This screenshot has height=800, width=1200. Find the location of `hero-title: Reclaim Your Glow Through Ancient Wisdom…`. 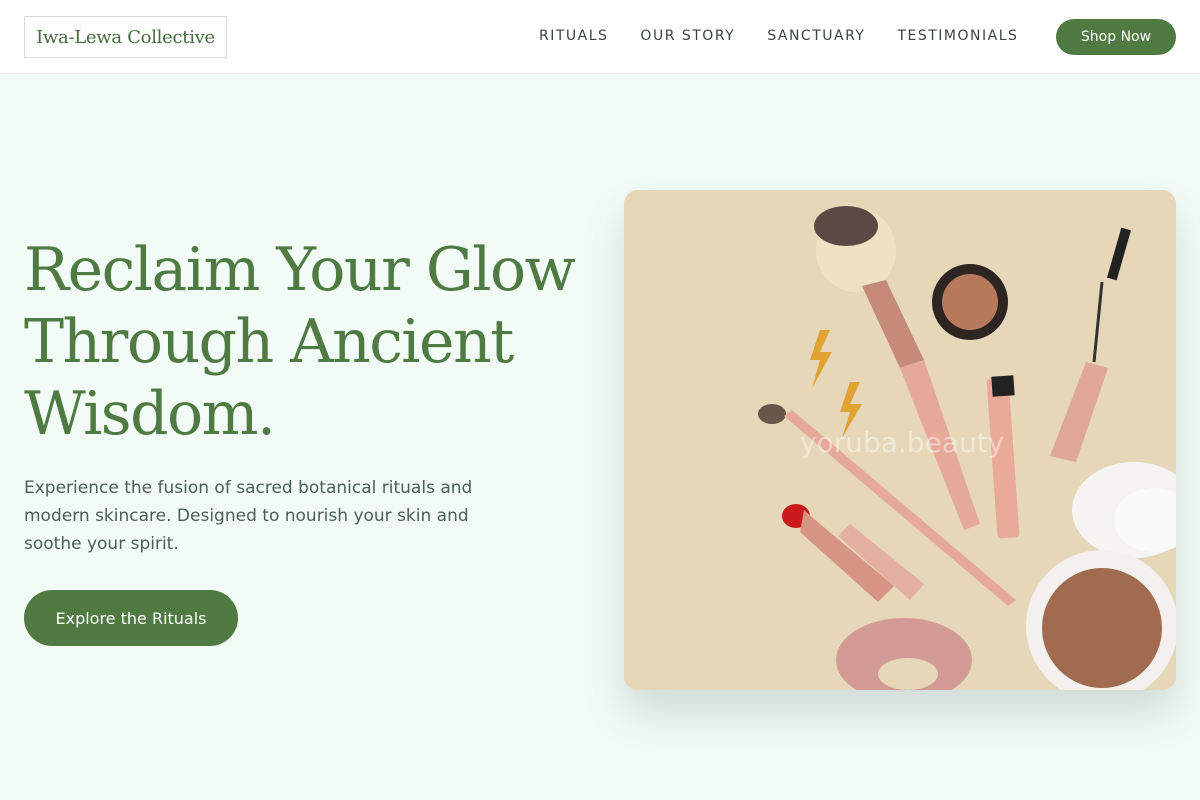

hero-title: Reclaim Your Glow Through Ancient Wisdom… is located at coordinates (314, 342).